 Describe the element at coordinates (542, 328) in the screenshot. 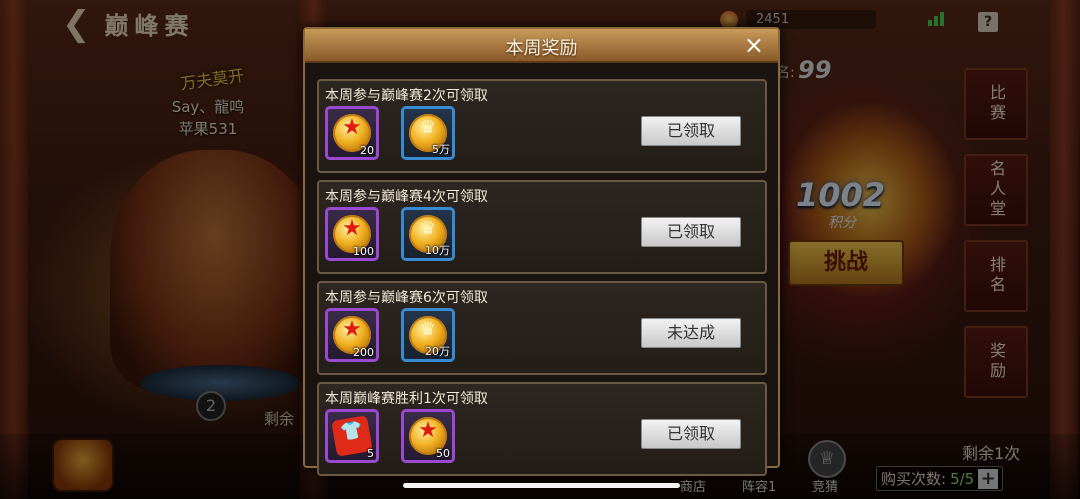

I see `reward-row: 本周参与巅峰赛6次可领取 ★ 200 ♛ 20万 未达成` at that location.